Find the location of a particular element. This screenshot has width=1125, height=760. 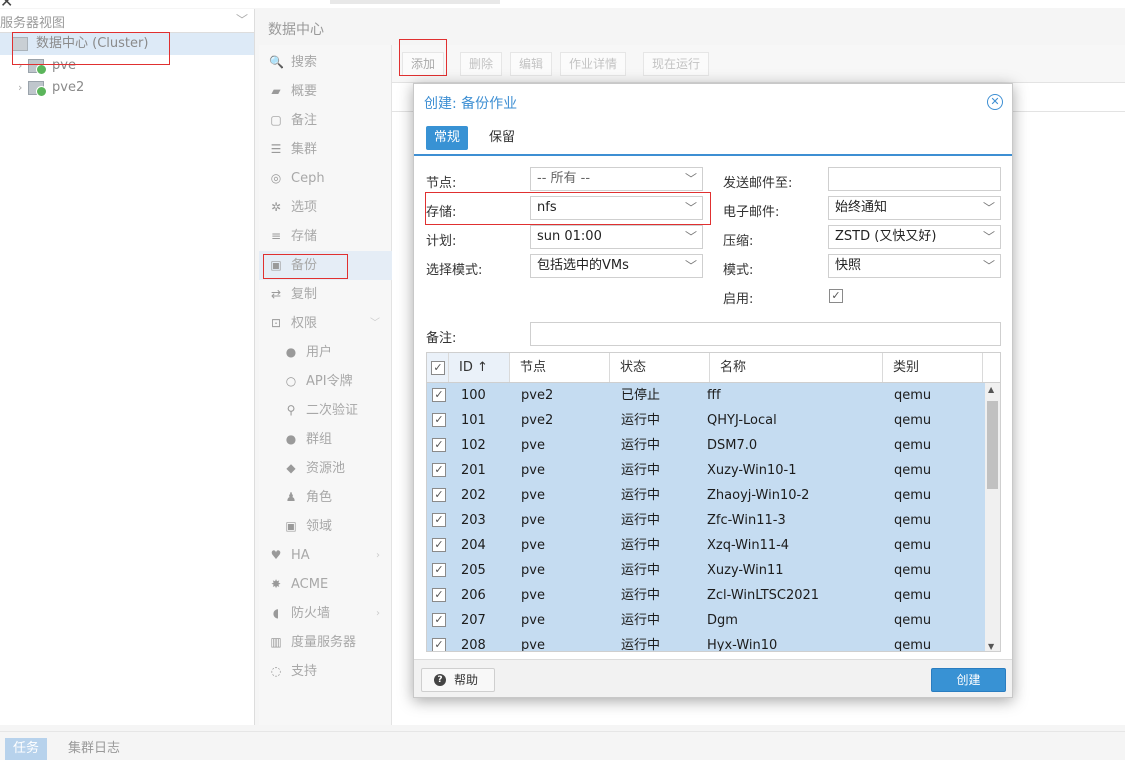

nav-item: ✸ ACME is located at coordinates (325, 584).